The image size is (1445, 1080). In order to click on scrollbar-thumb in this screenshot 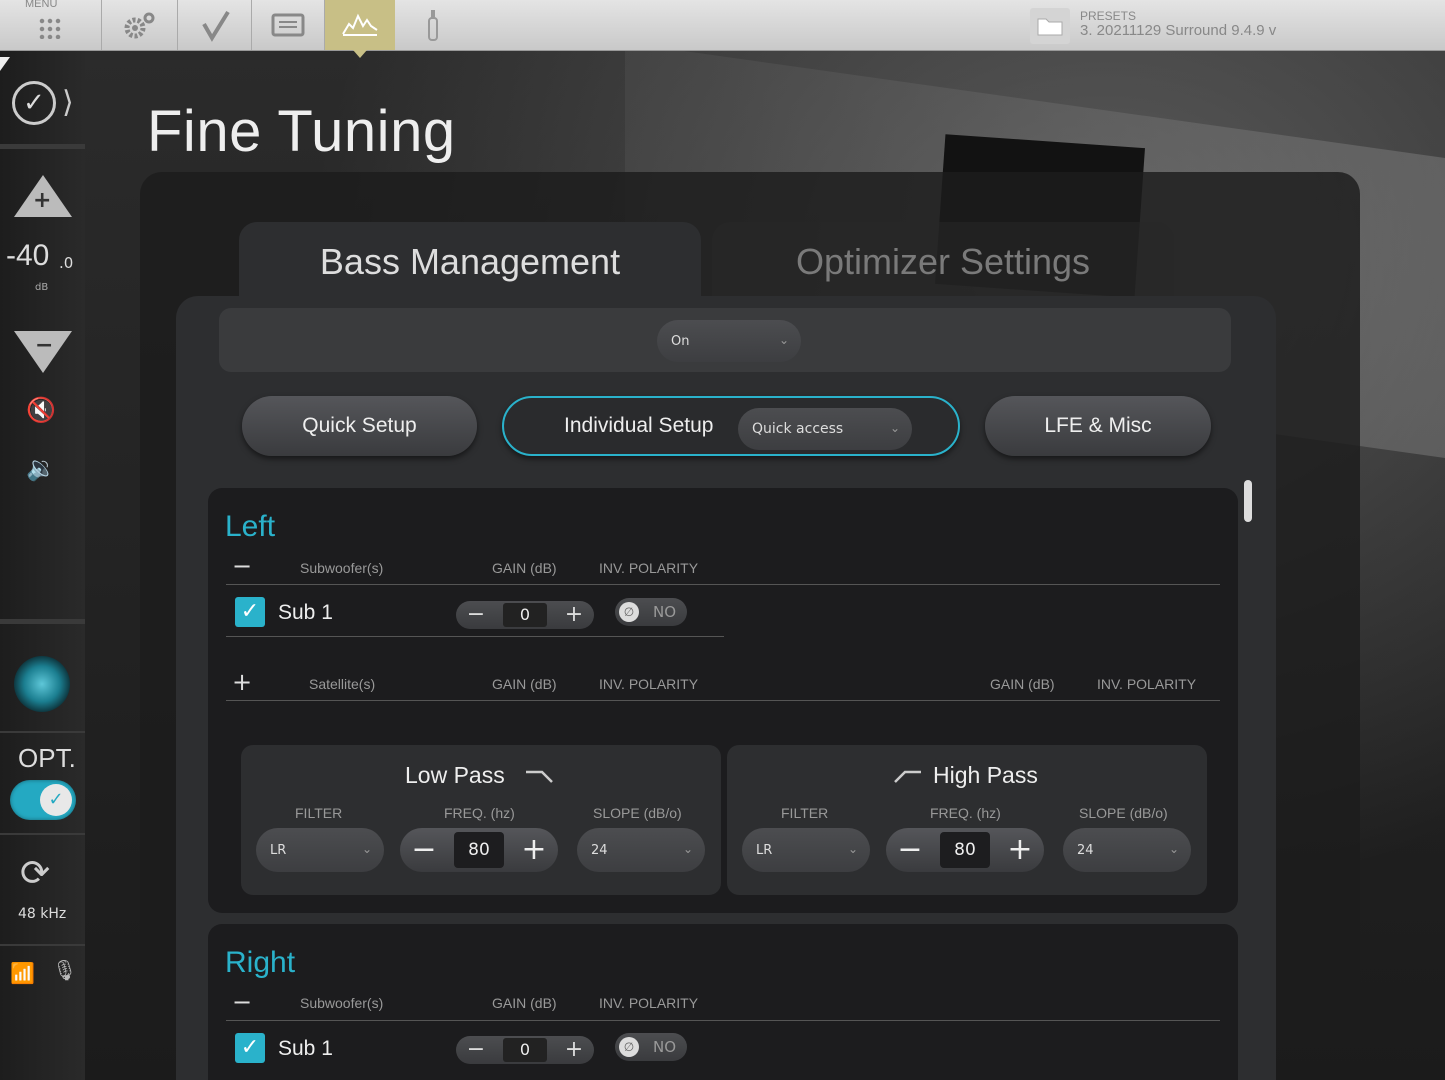, I will do `click(1248, 501)`.